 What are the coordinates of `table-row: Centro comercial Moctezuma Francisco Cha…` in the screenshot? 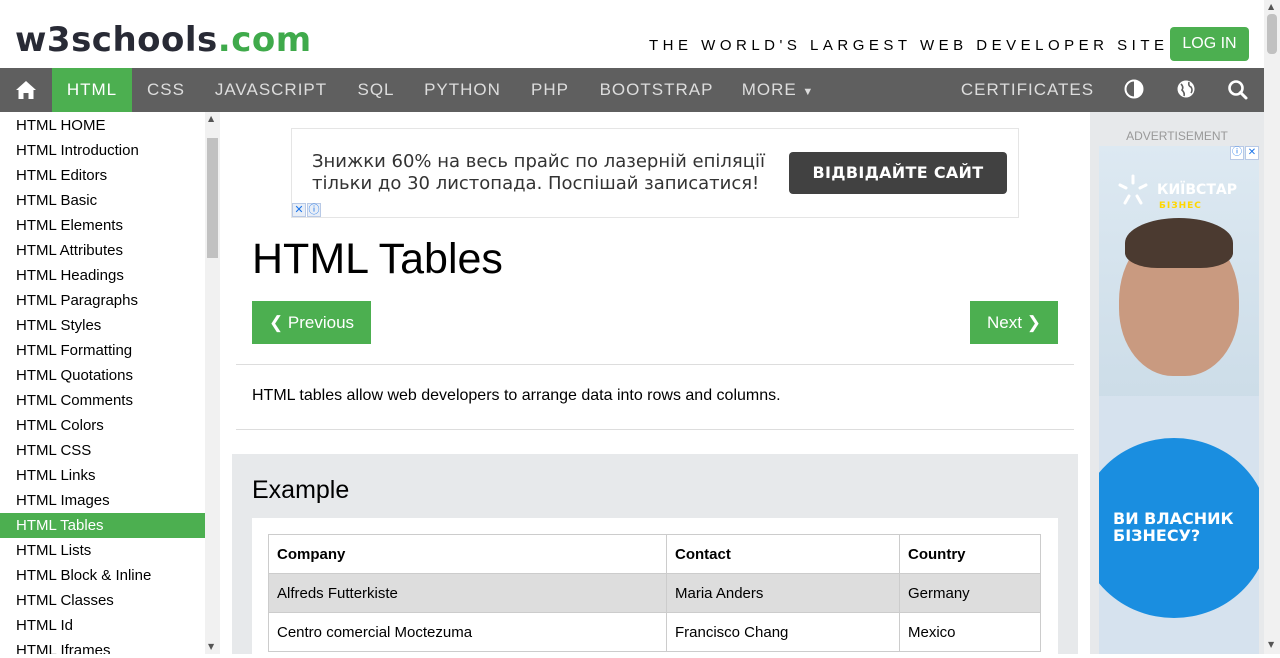 It's located at (654, 632).